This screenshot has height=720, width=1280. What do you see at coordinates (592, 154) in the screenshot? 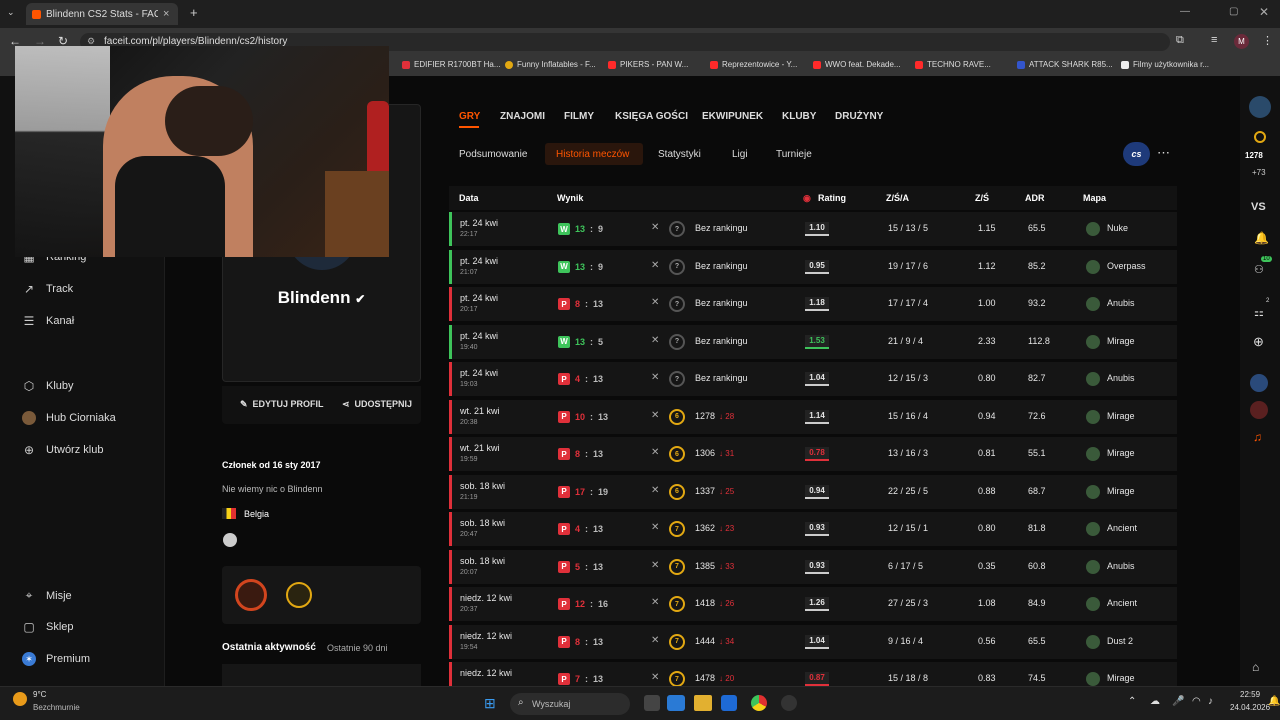
I see `subtab-match-history: Historia meczów` at bounding box center [592, 154].